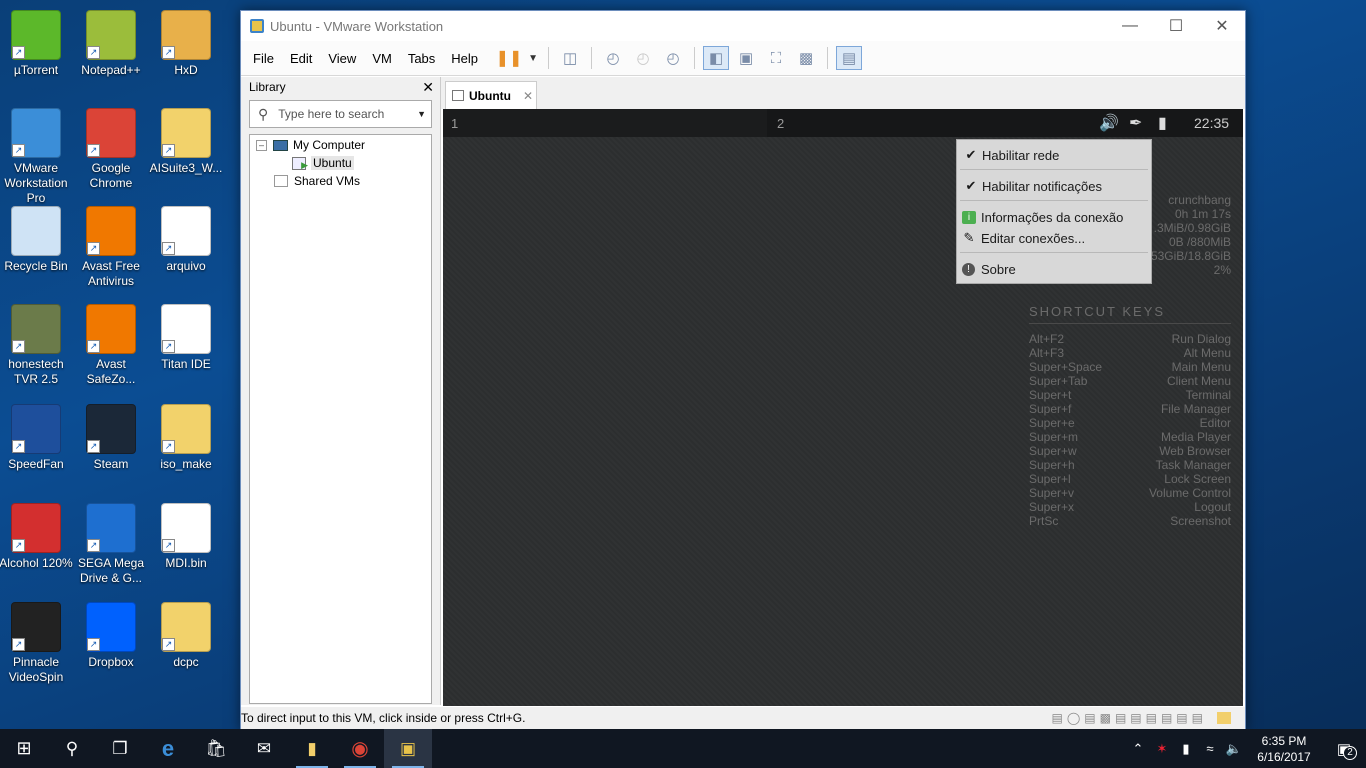  Describe the element at coordinates (317, 181) in the screenshot. I see `tree-item-shared-vms: Shared VMs` at that location.